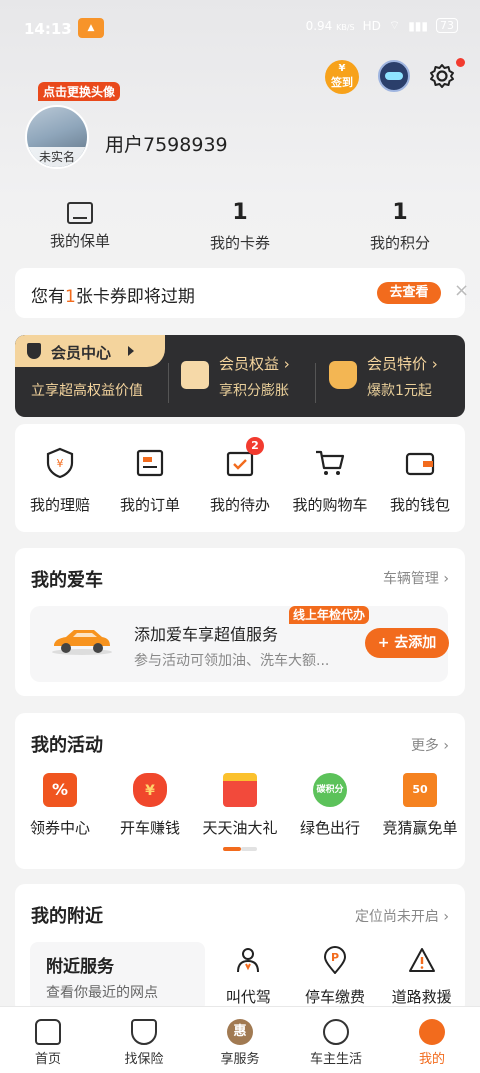 This screenshot has width=480, height=1073. What do you see at coordinates (402, 376) in the screenshot?
I see `vip-benefit-deals: 会员特价 › 爆款1元起` at bounding box center [402, 376].